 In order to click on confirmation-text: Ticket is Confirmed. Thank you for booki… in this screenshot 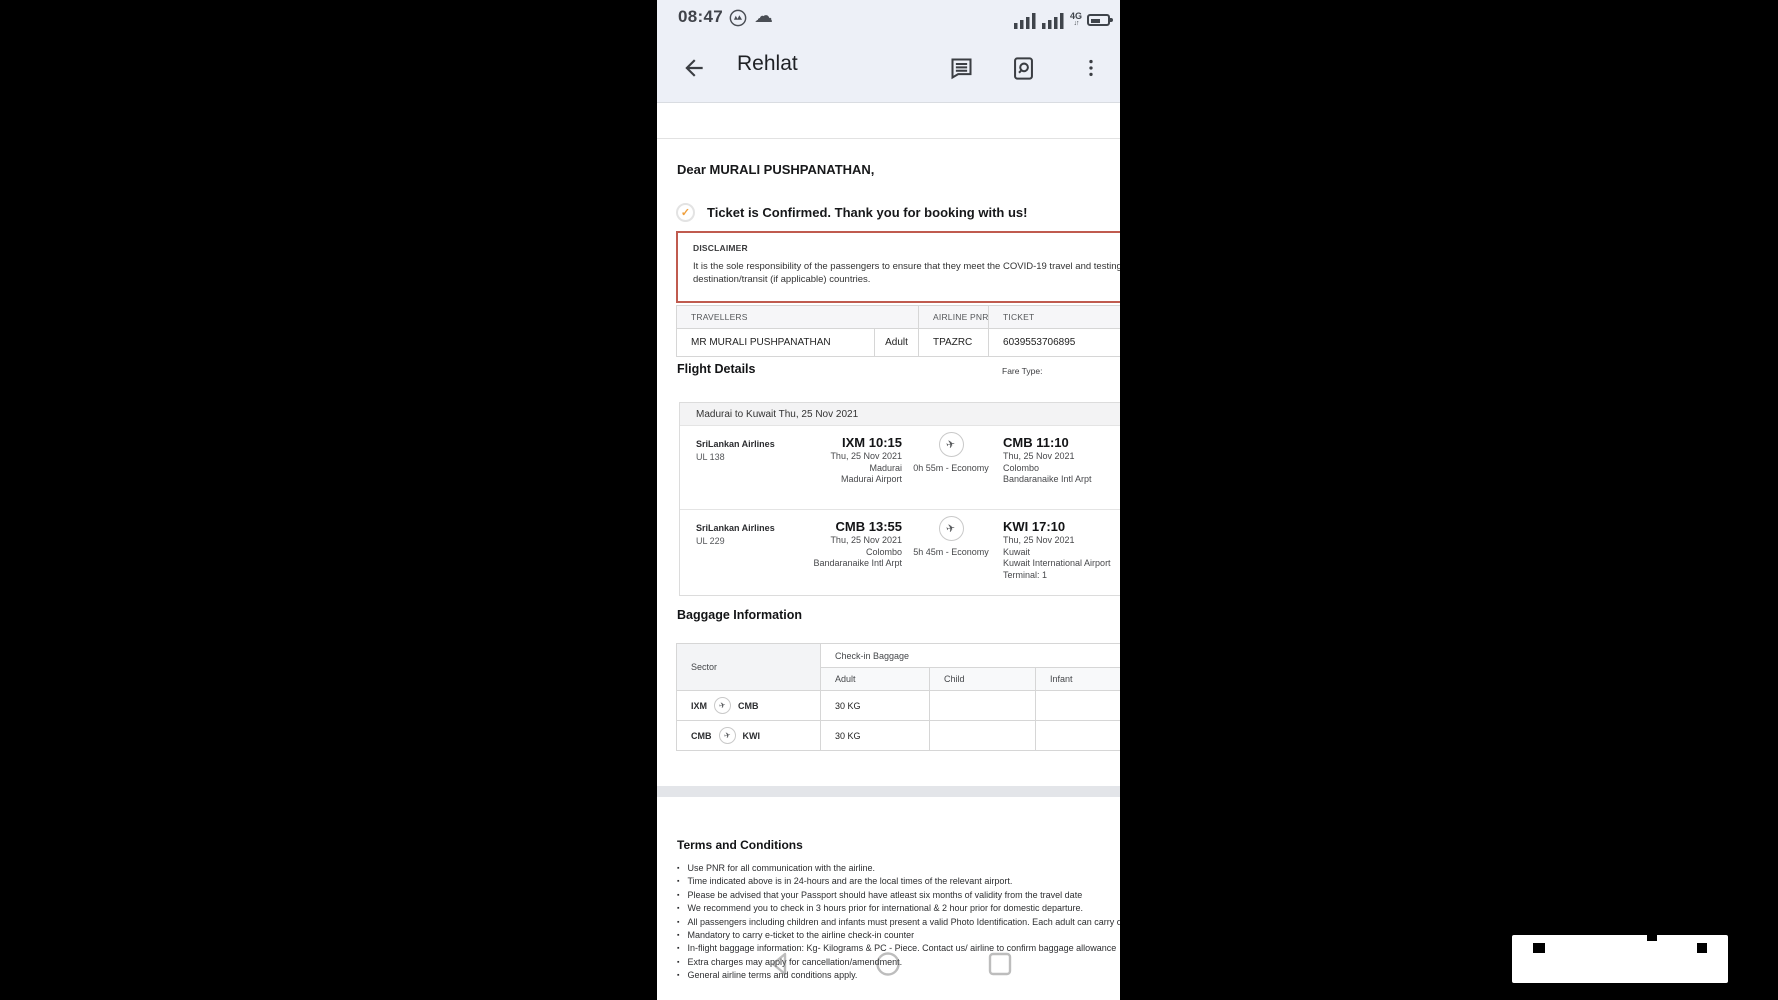, I will do `click(867, 212)`.